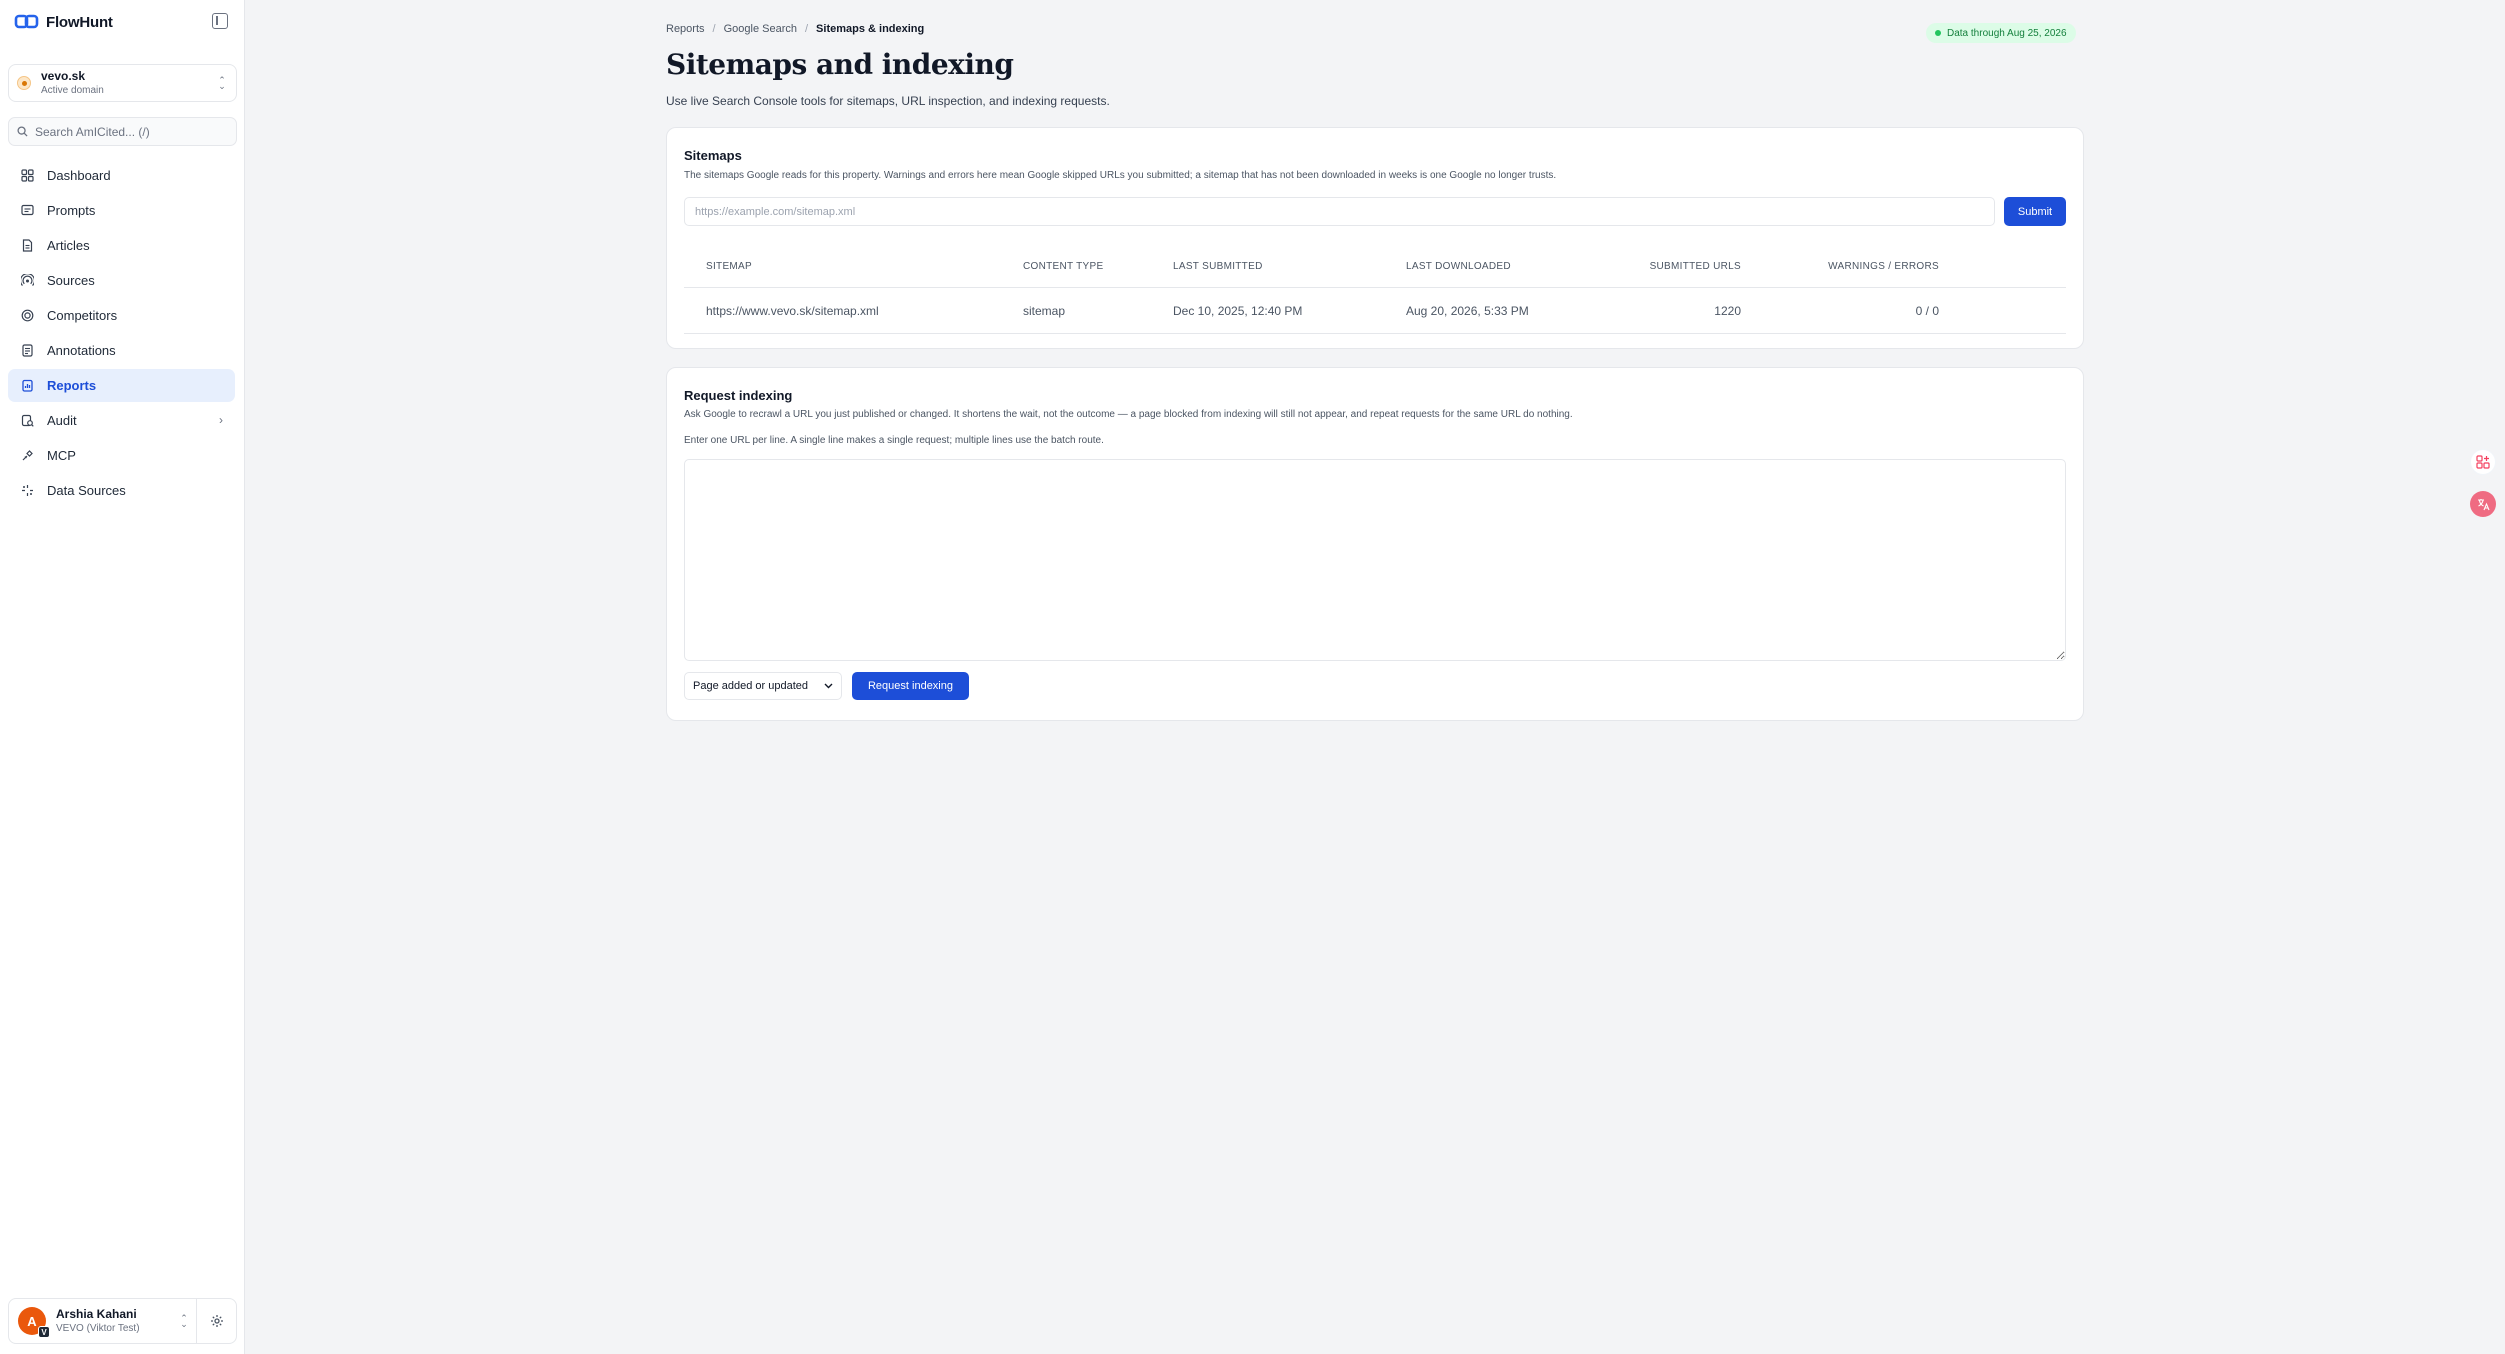 This screenshot has height=1354, width=2505. What do you see at coordinates (685, 29) in the screenshot?
I see `breadcrumb-reports: Reports` at bounding box center [685, 29].